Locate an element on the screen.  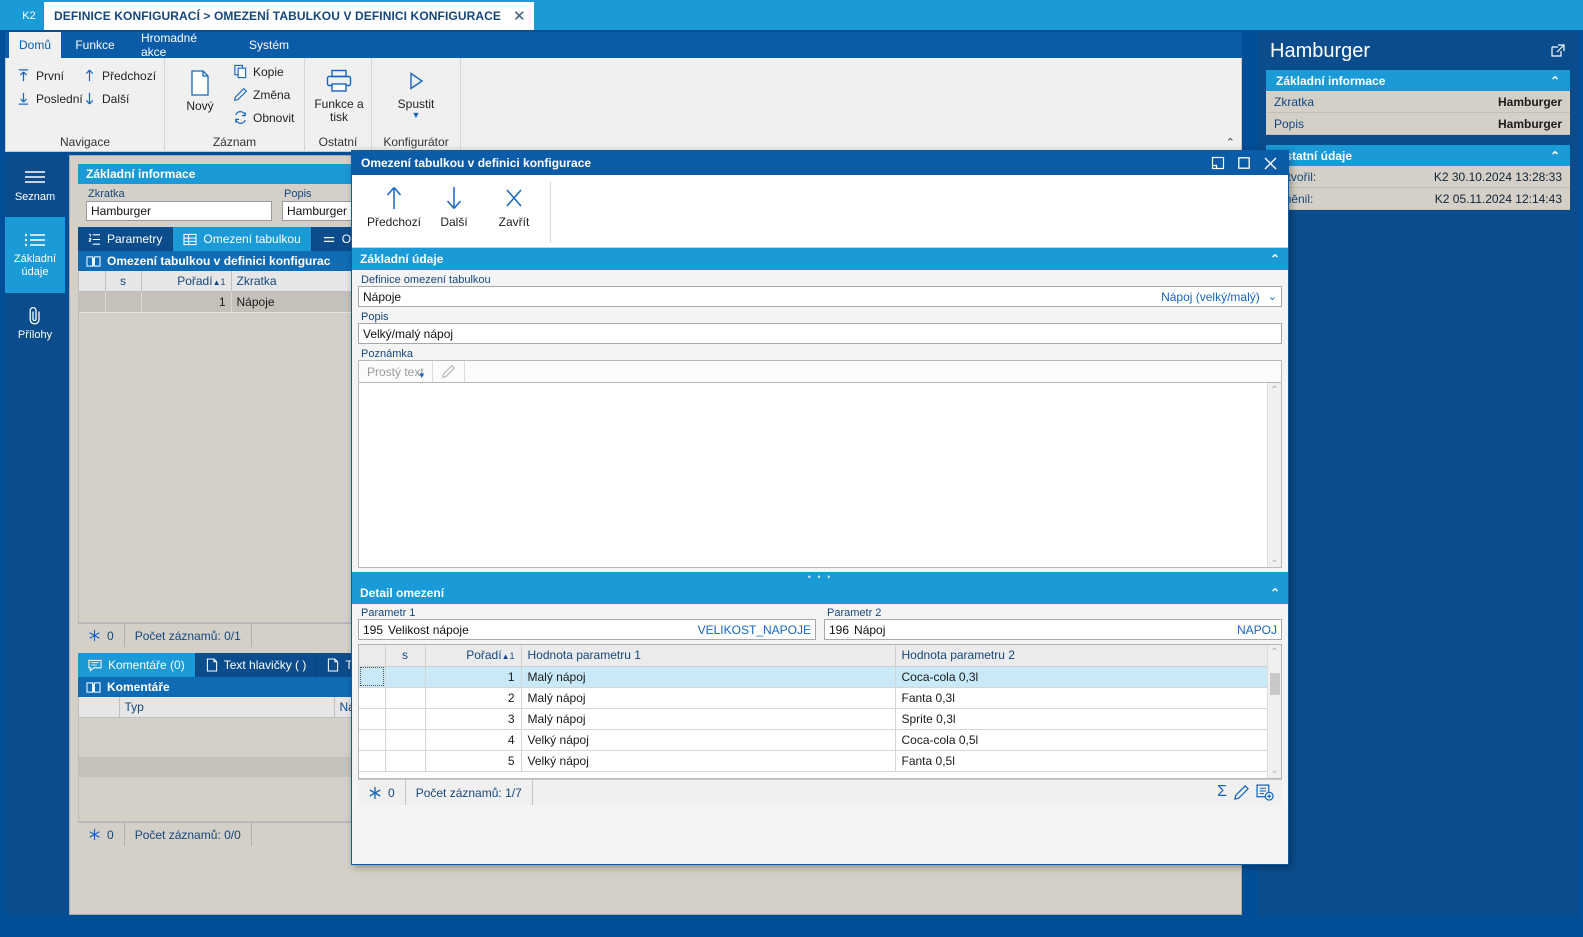
right-section-zakladni-informace: Základní informace ⌃ is located at coordinates (1418, 80).